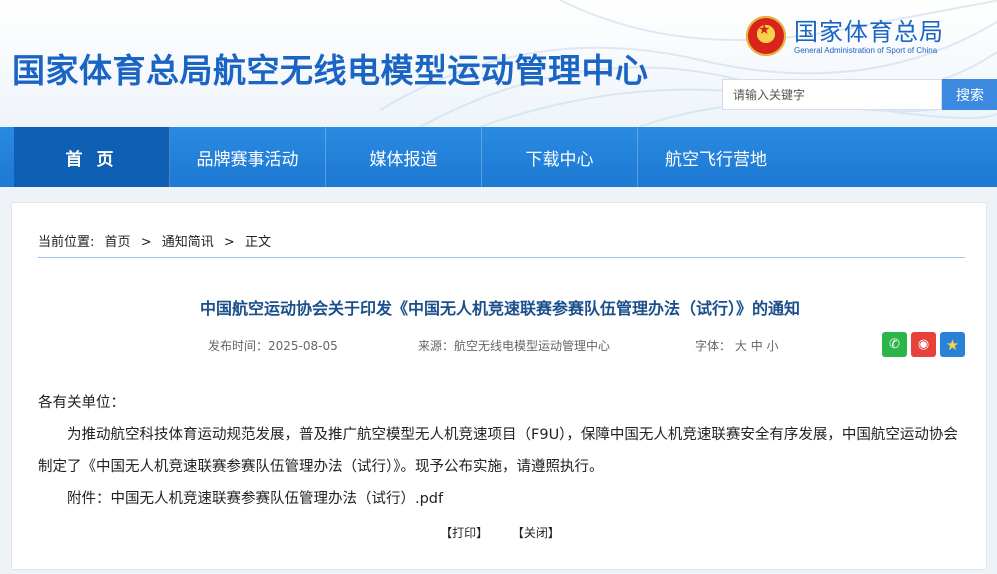 This screenshot has height=574, width=997. I want to click on font-size-label: 字体：, so click(713, 346).